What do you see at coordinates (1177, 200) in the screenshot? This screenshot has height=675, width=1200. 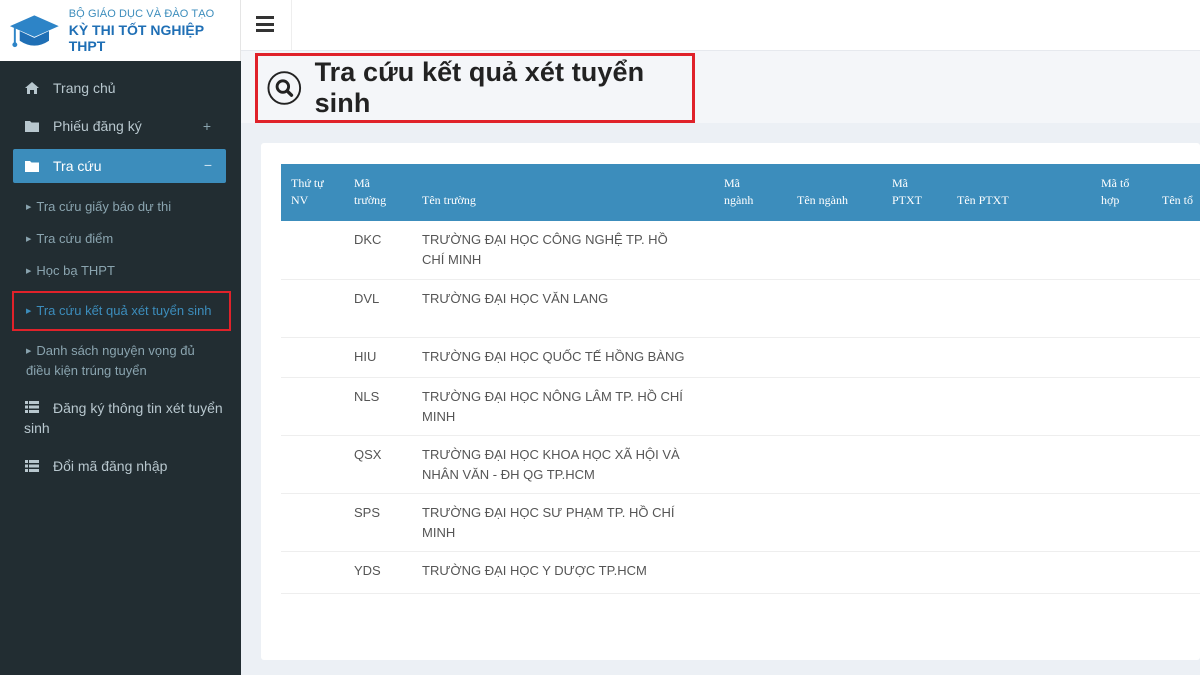 I see `col-combo-name: Tên tổ` at bounding box center [1177, 200].